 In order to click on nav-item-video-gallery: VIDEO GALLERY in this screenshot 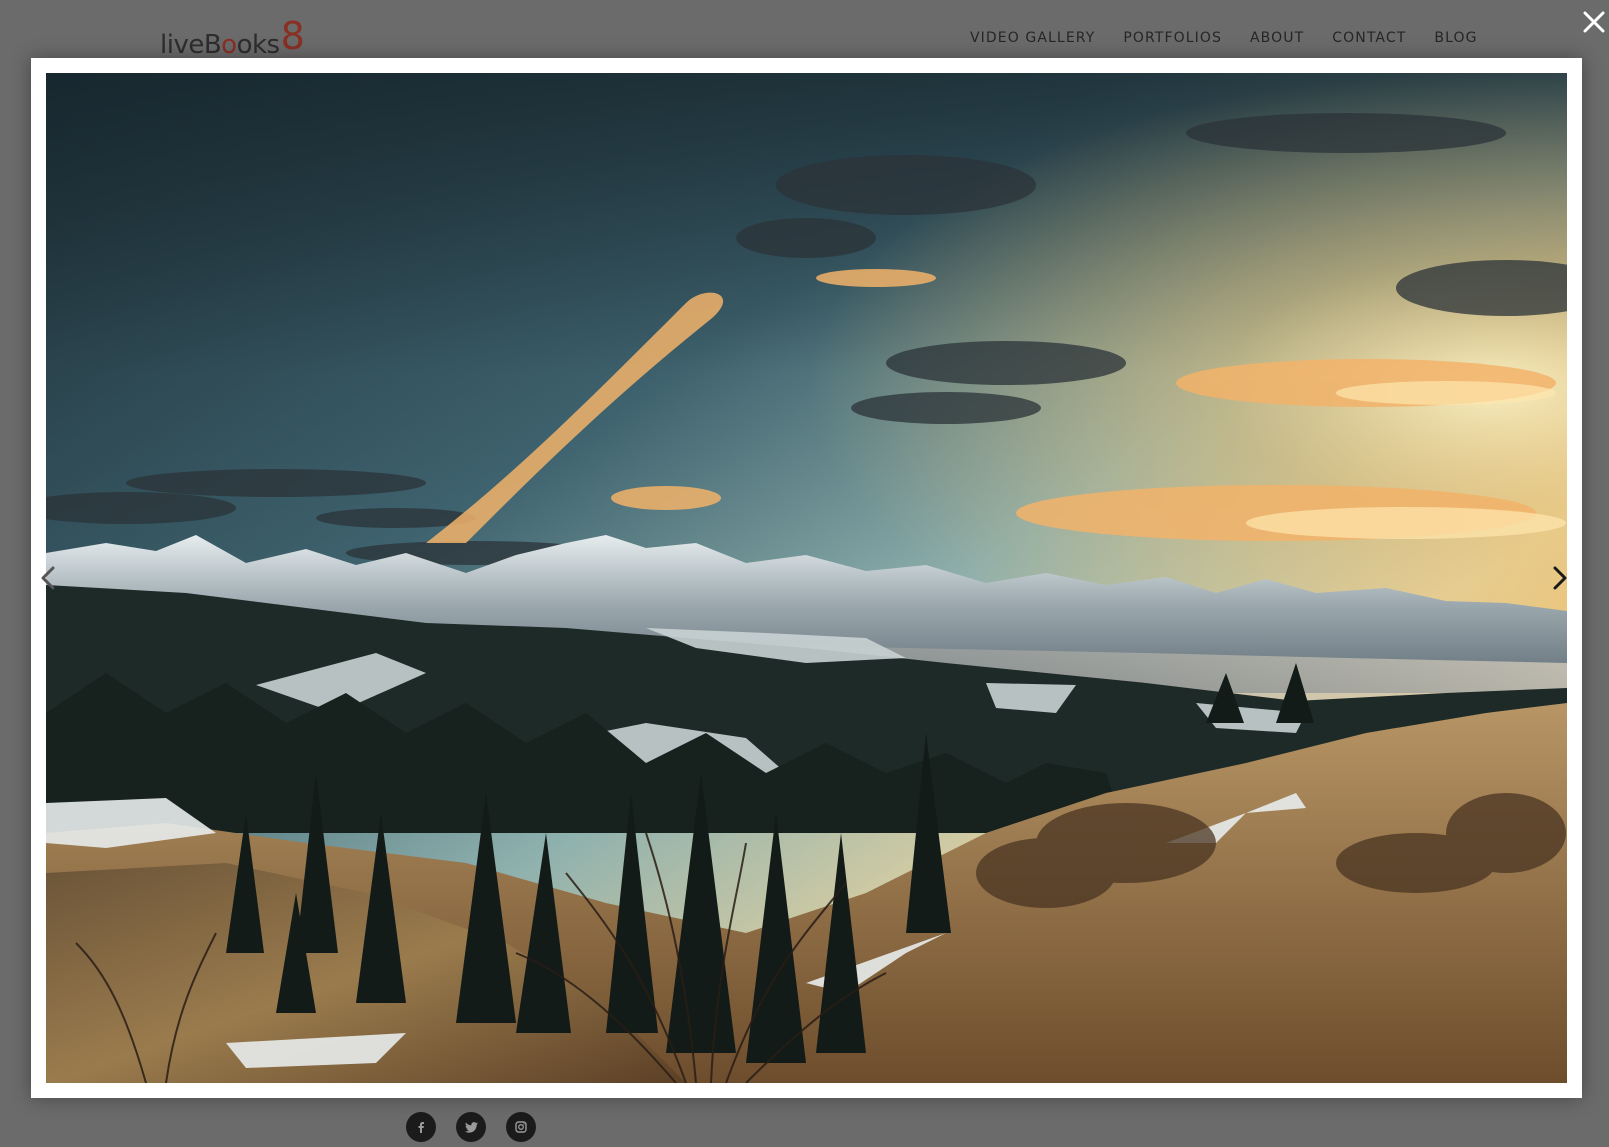, I will do `click(1032, 38)`.